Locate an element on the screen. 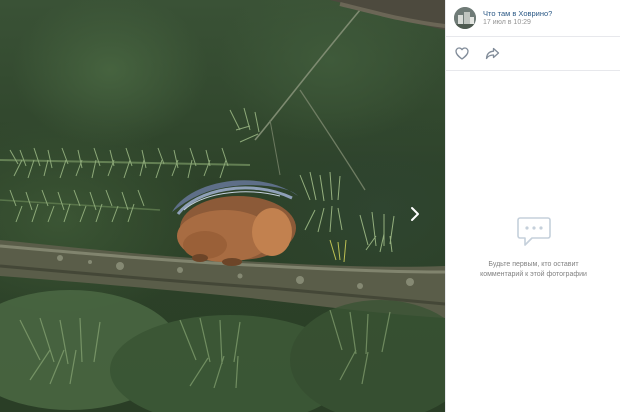  next-photo-button is located at coordinates (423, 223).